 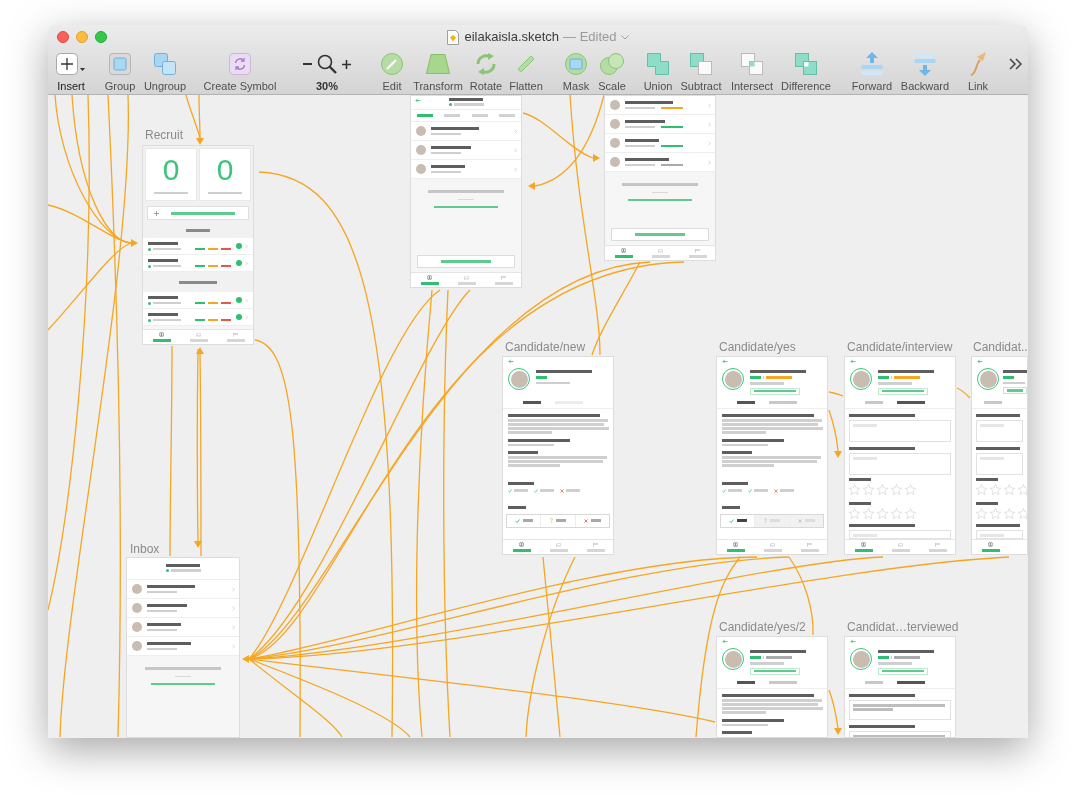 I want to click on mask-button: Mask, so click(x=576, y=72).